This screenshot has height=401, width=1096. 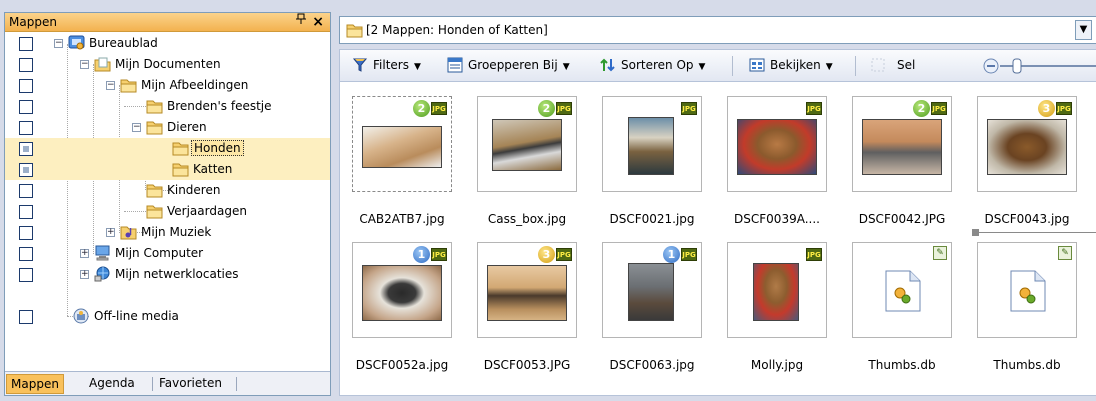 What do you see at coordinates (777, 365) in the screenshot?
I see `file-name: Molly.jpg` at bounding box center [777, 365].